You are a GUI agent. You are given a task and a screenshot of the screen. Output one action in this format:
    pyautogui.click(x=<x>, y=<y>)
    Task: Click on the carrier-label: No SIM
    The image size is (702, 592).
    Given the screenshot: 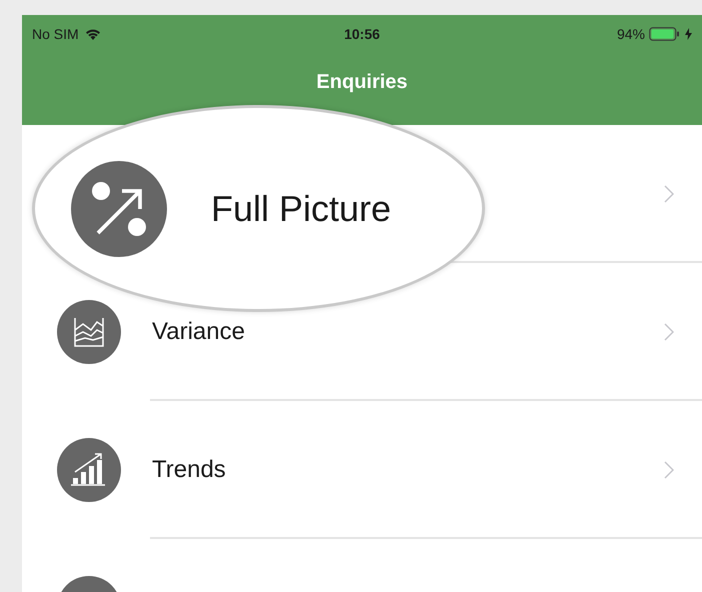 What is the action you would take?
    pyautogui.click(x=55, y=34)
    